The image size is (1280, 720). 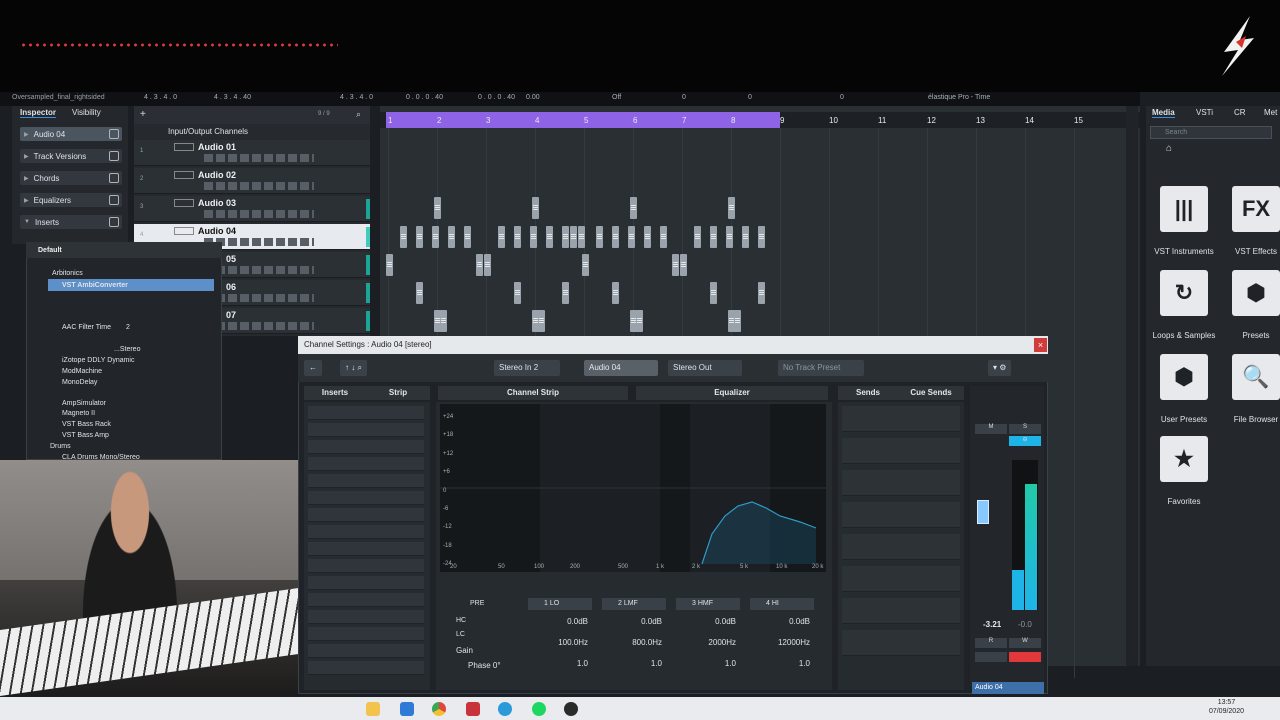 I want to click on home-icon: ⌂, so click(x=1169, y=148).